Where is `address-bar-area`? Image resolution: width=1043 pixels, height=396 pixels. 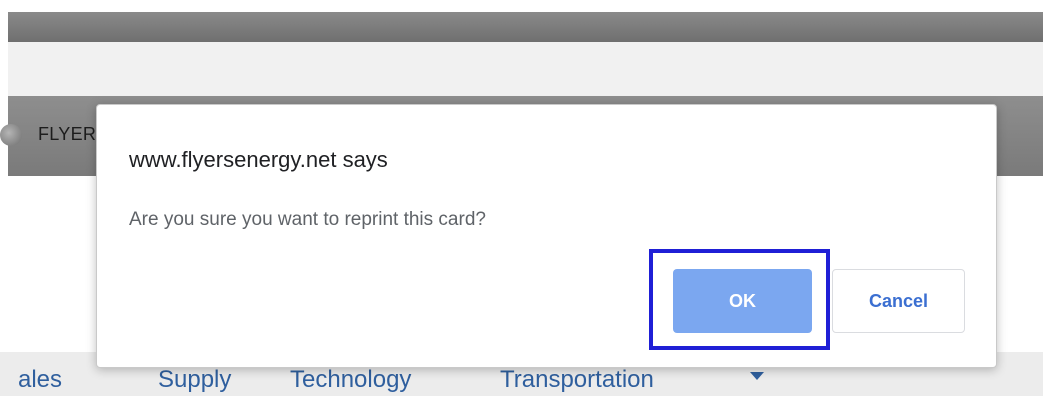 address-bar-area is located at coordinates (525, 69).